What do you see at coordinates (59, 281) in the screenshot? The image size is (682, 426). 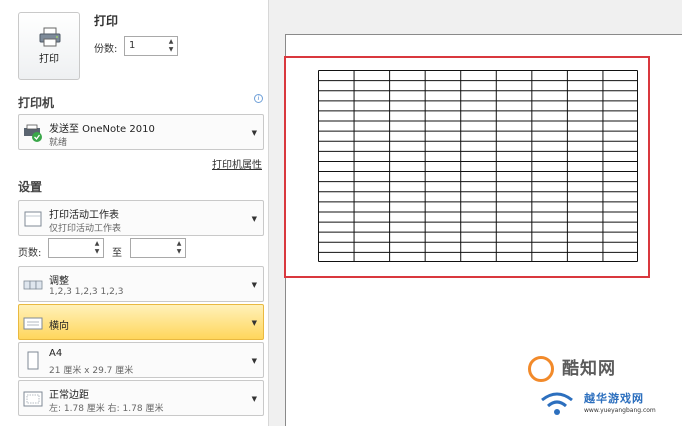 I see `collate-main: 调整` at bounding box center [59, 281].